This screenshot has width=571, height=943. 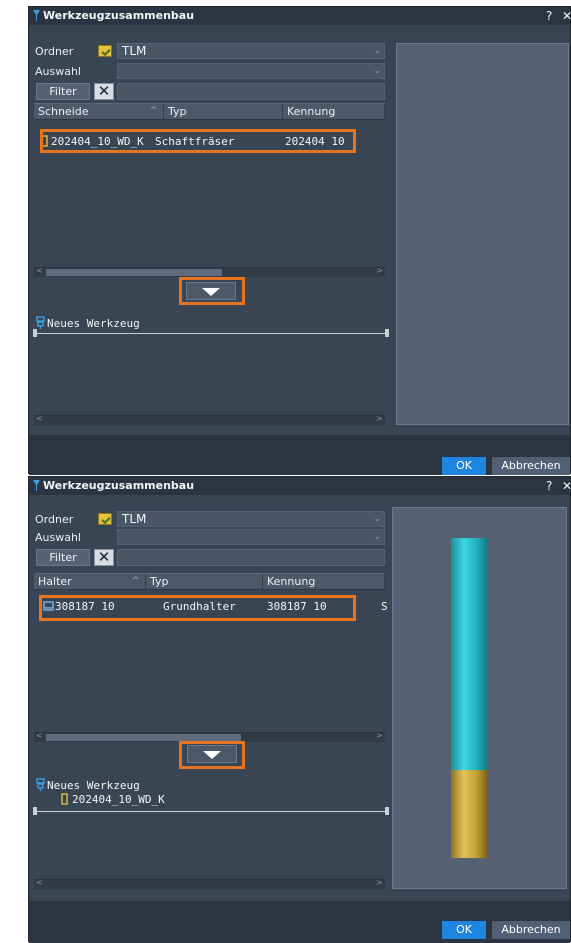 I want to click on table-header: Halter ^ Typ Kennung, so click(x=209, y=581).